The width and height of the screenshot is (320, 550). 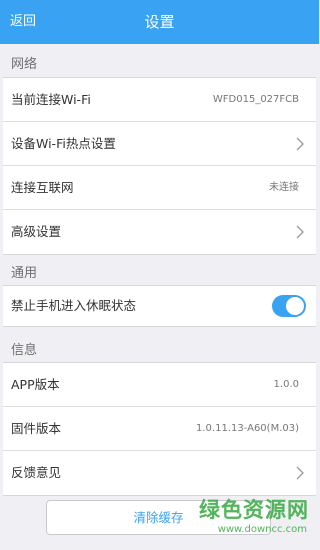 I want to click on internet-connection-status: 未连接, so click(x=284, y=187).